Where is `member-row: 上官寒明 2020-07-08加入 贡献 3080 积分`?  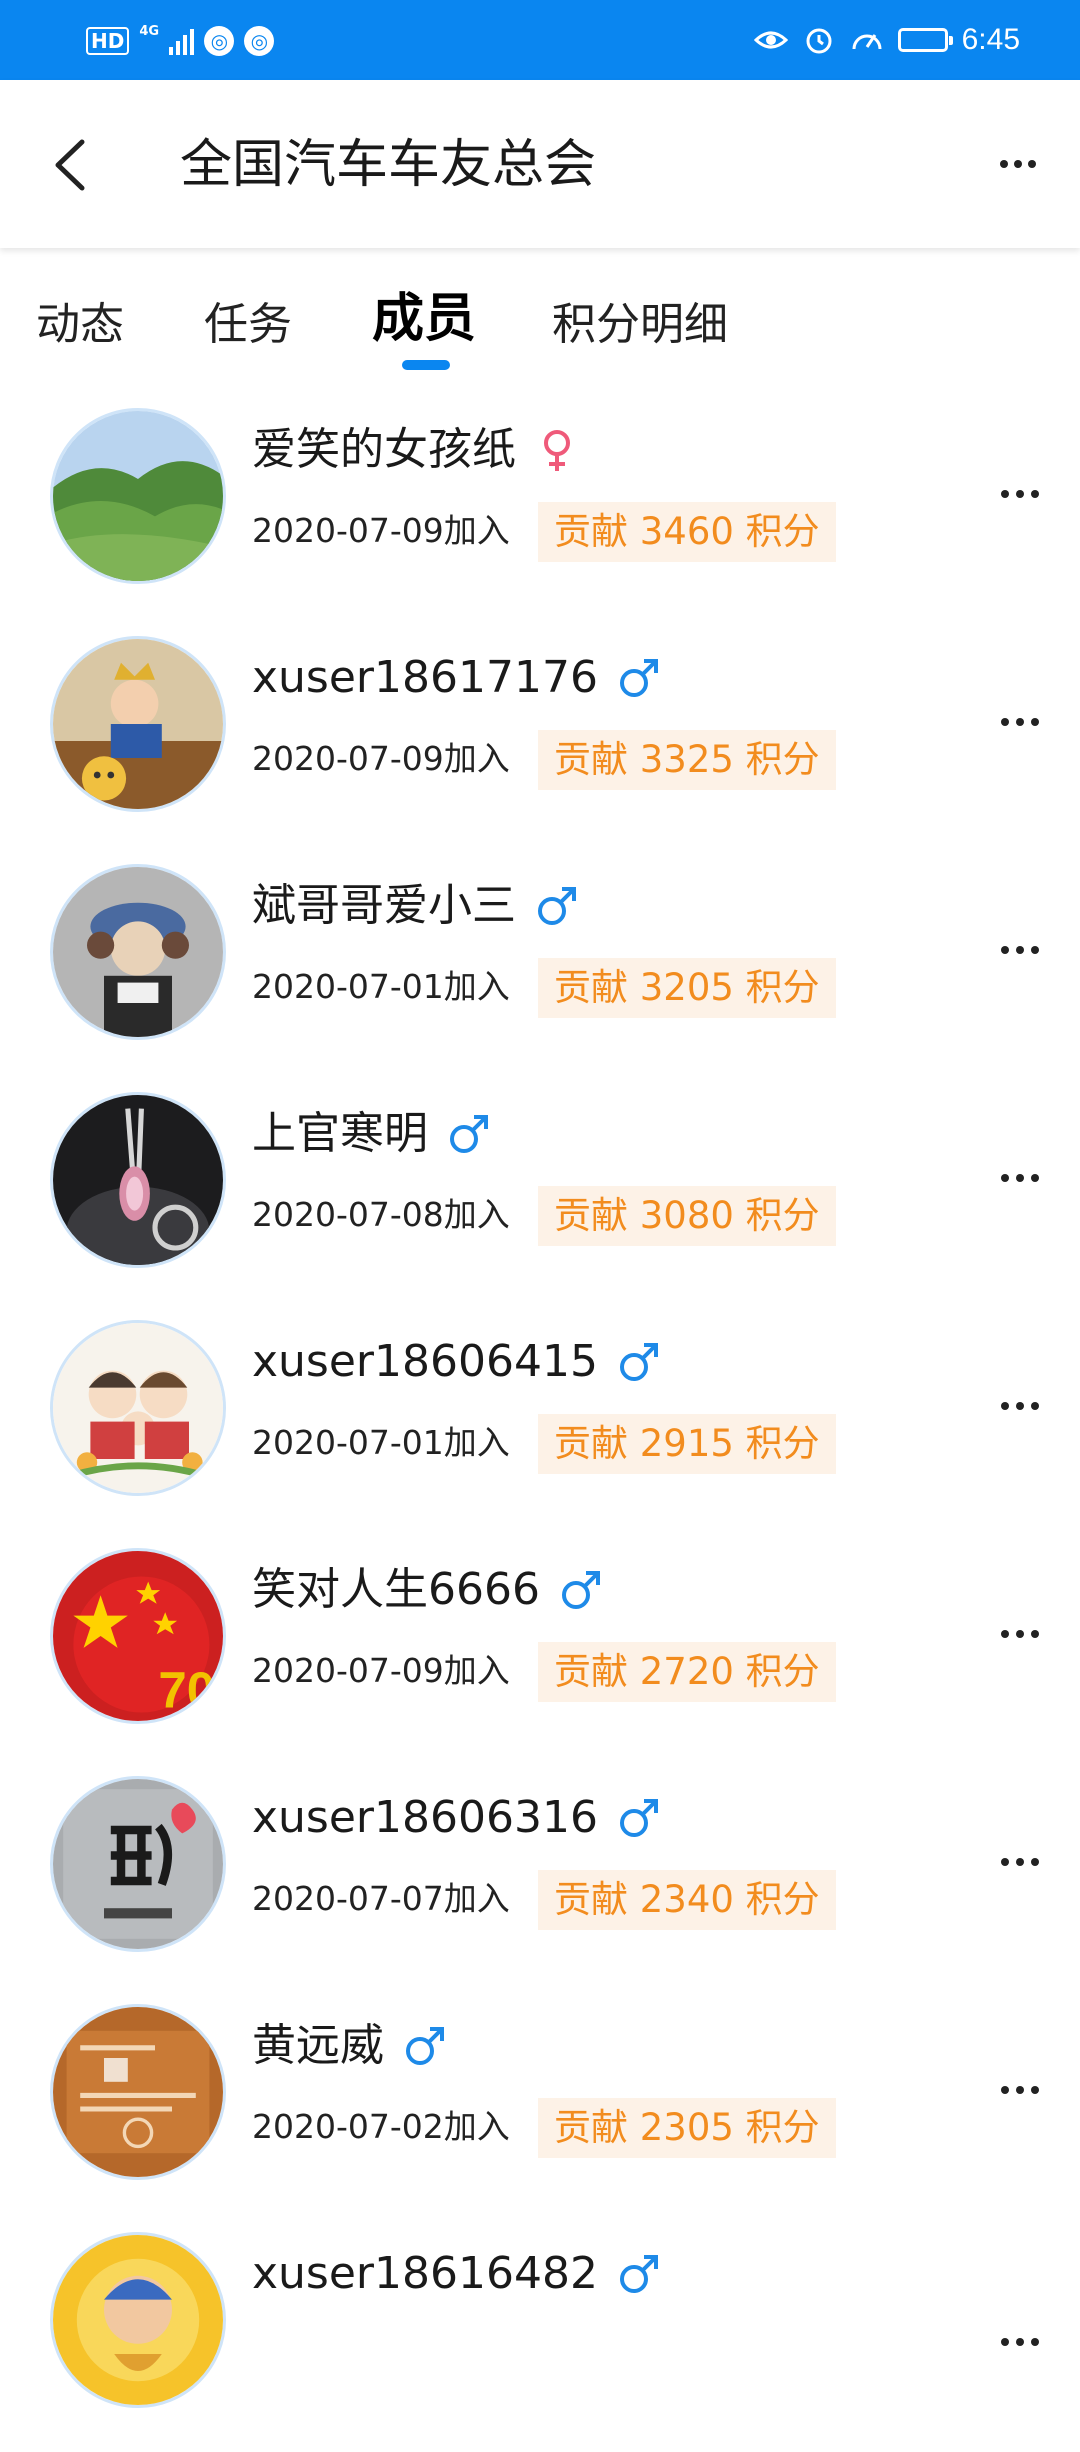
member-row: 上官寒明 2020-07-08加入 贡献 3080 积分 is located at coordinates (540, 1198).